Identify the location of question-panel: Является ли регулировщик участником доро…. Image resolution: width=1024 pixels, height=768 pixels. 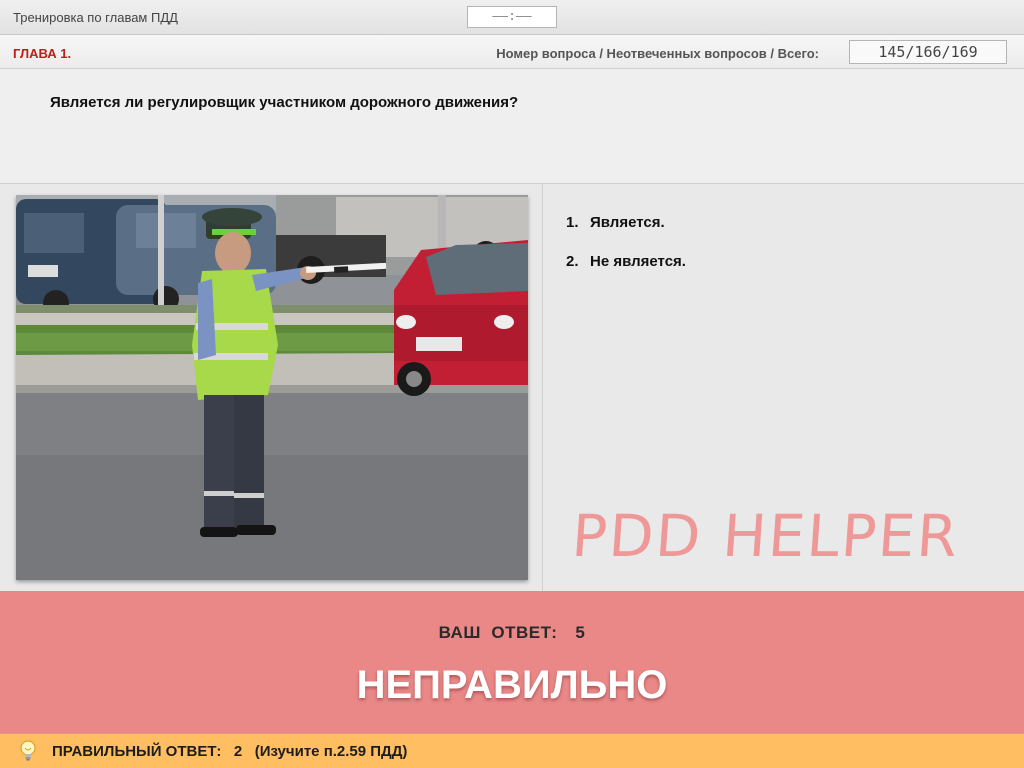
(512, 126).